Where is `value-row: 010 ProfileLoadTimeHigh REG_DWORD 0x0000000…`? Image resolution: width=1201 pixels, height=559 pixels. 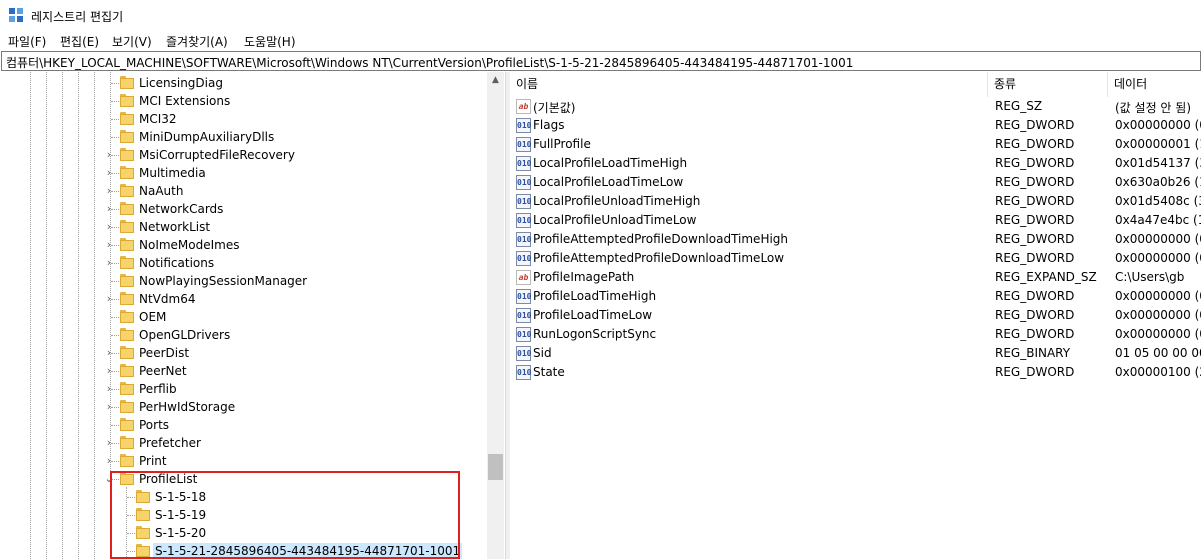 value-row: 010 ProfileLoadTimeHigh REG_DWORD 0x0000000… is located at coordinates (855, 296).